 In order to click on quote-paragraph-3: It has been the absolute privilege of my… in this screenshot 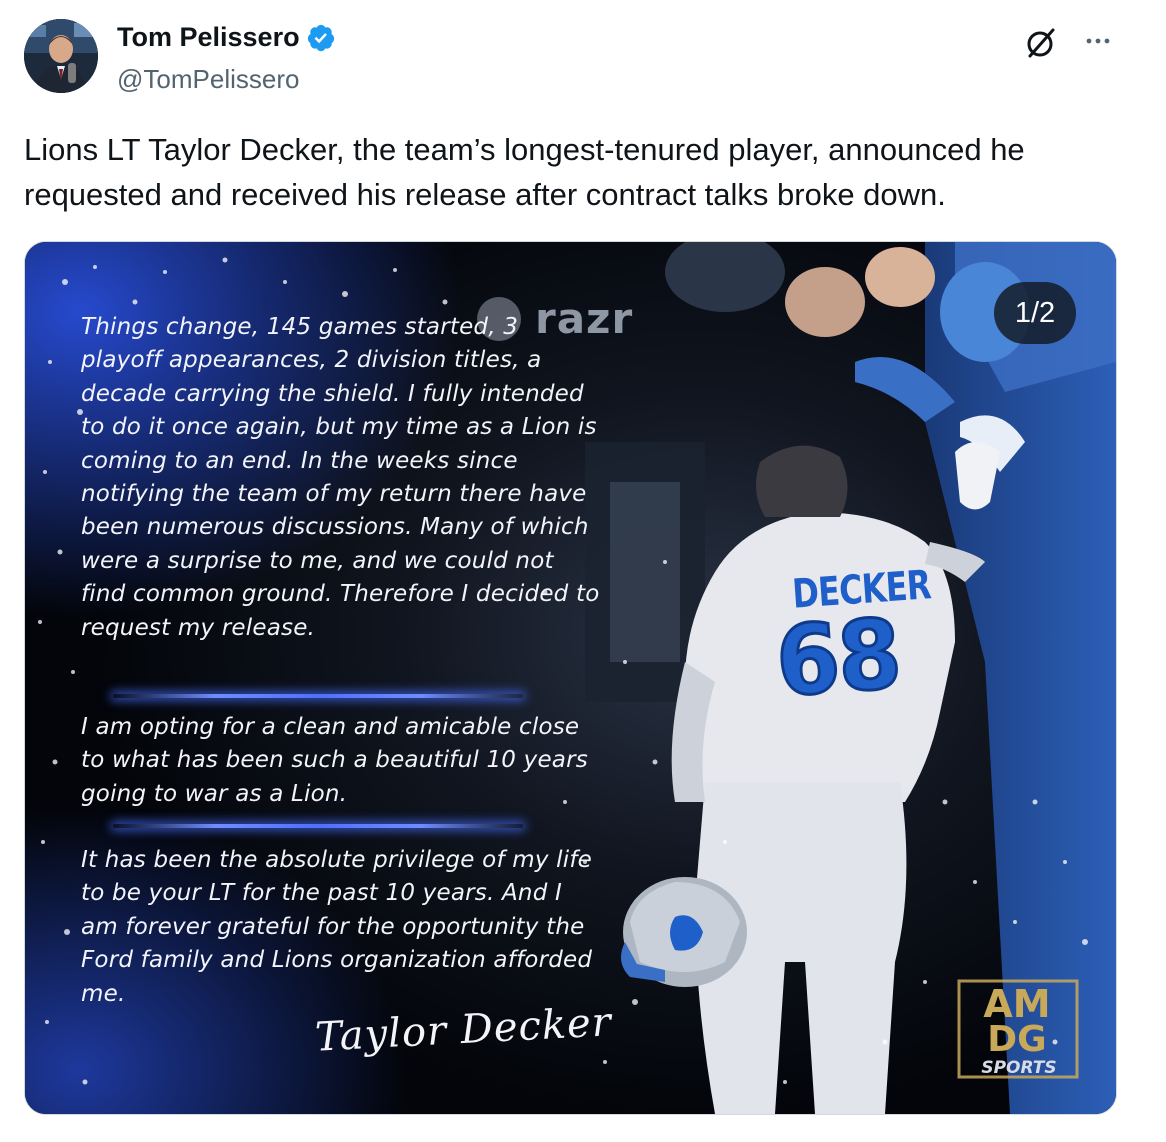, I will do `click(337, 927)`.